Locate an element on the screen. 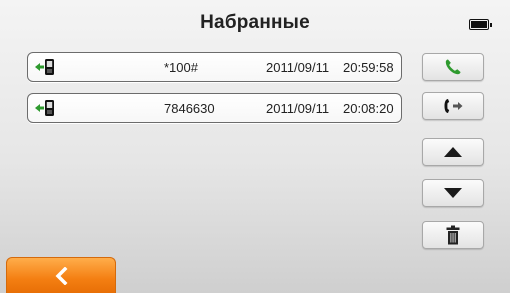  call-number: 7846630 is located at coordinates (189, 108).